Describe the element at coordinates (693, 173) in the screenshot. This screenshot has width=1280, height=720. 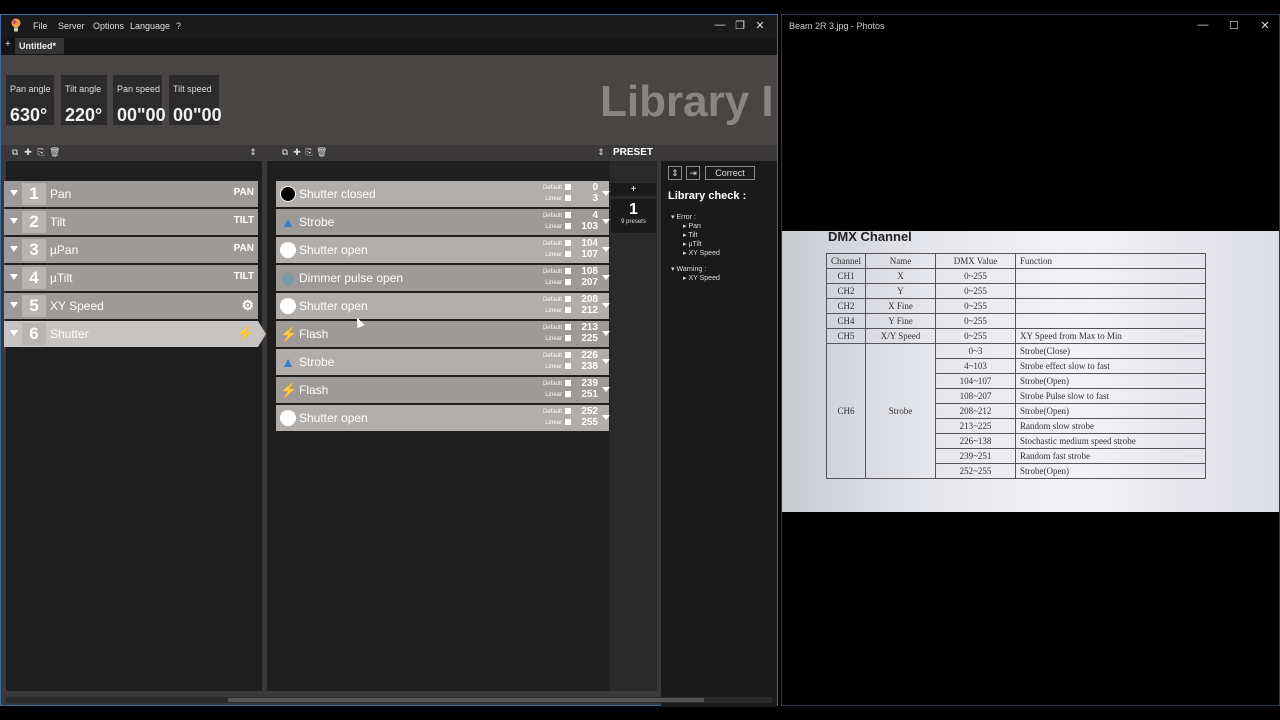
I see `export-icon: ⇥` at that location.